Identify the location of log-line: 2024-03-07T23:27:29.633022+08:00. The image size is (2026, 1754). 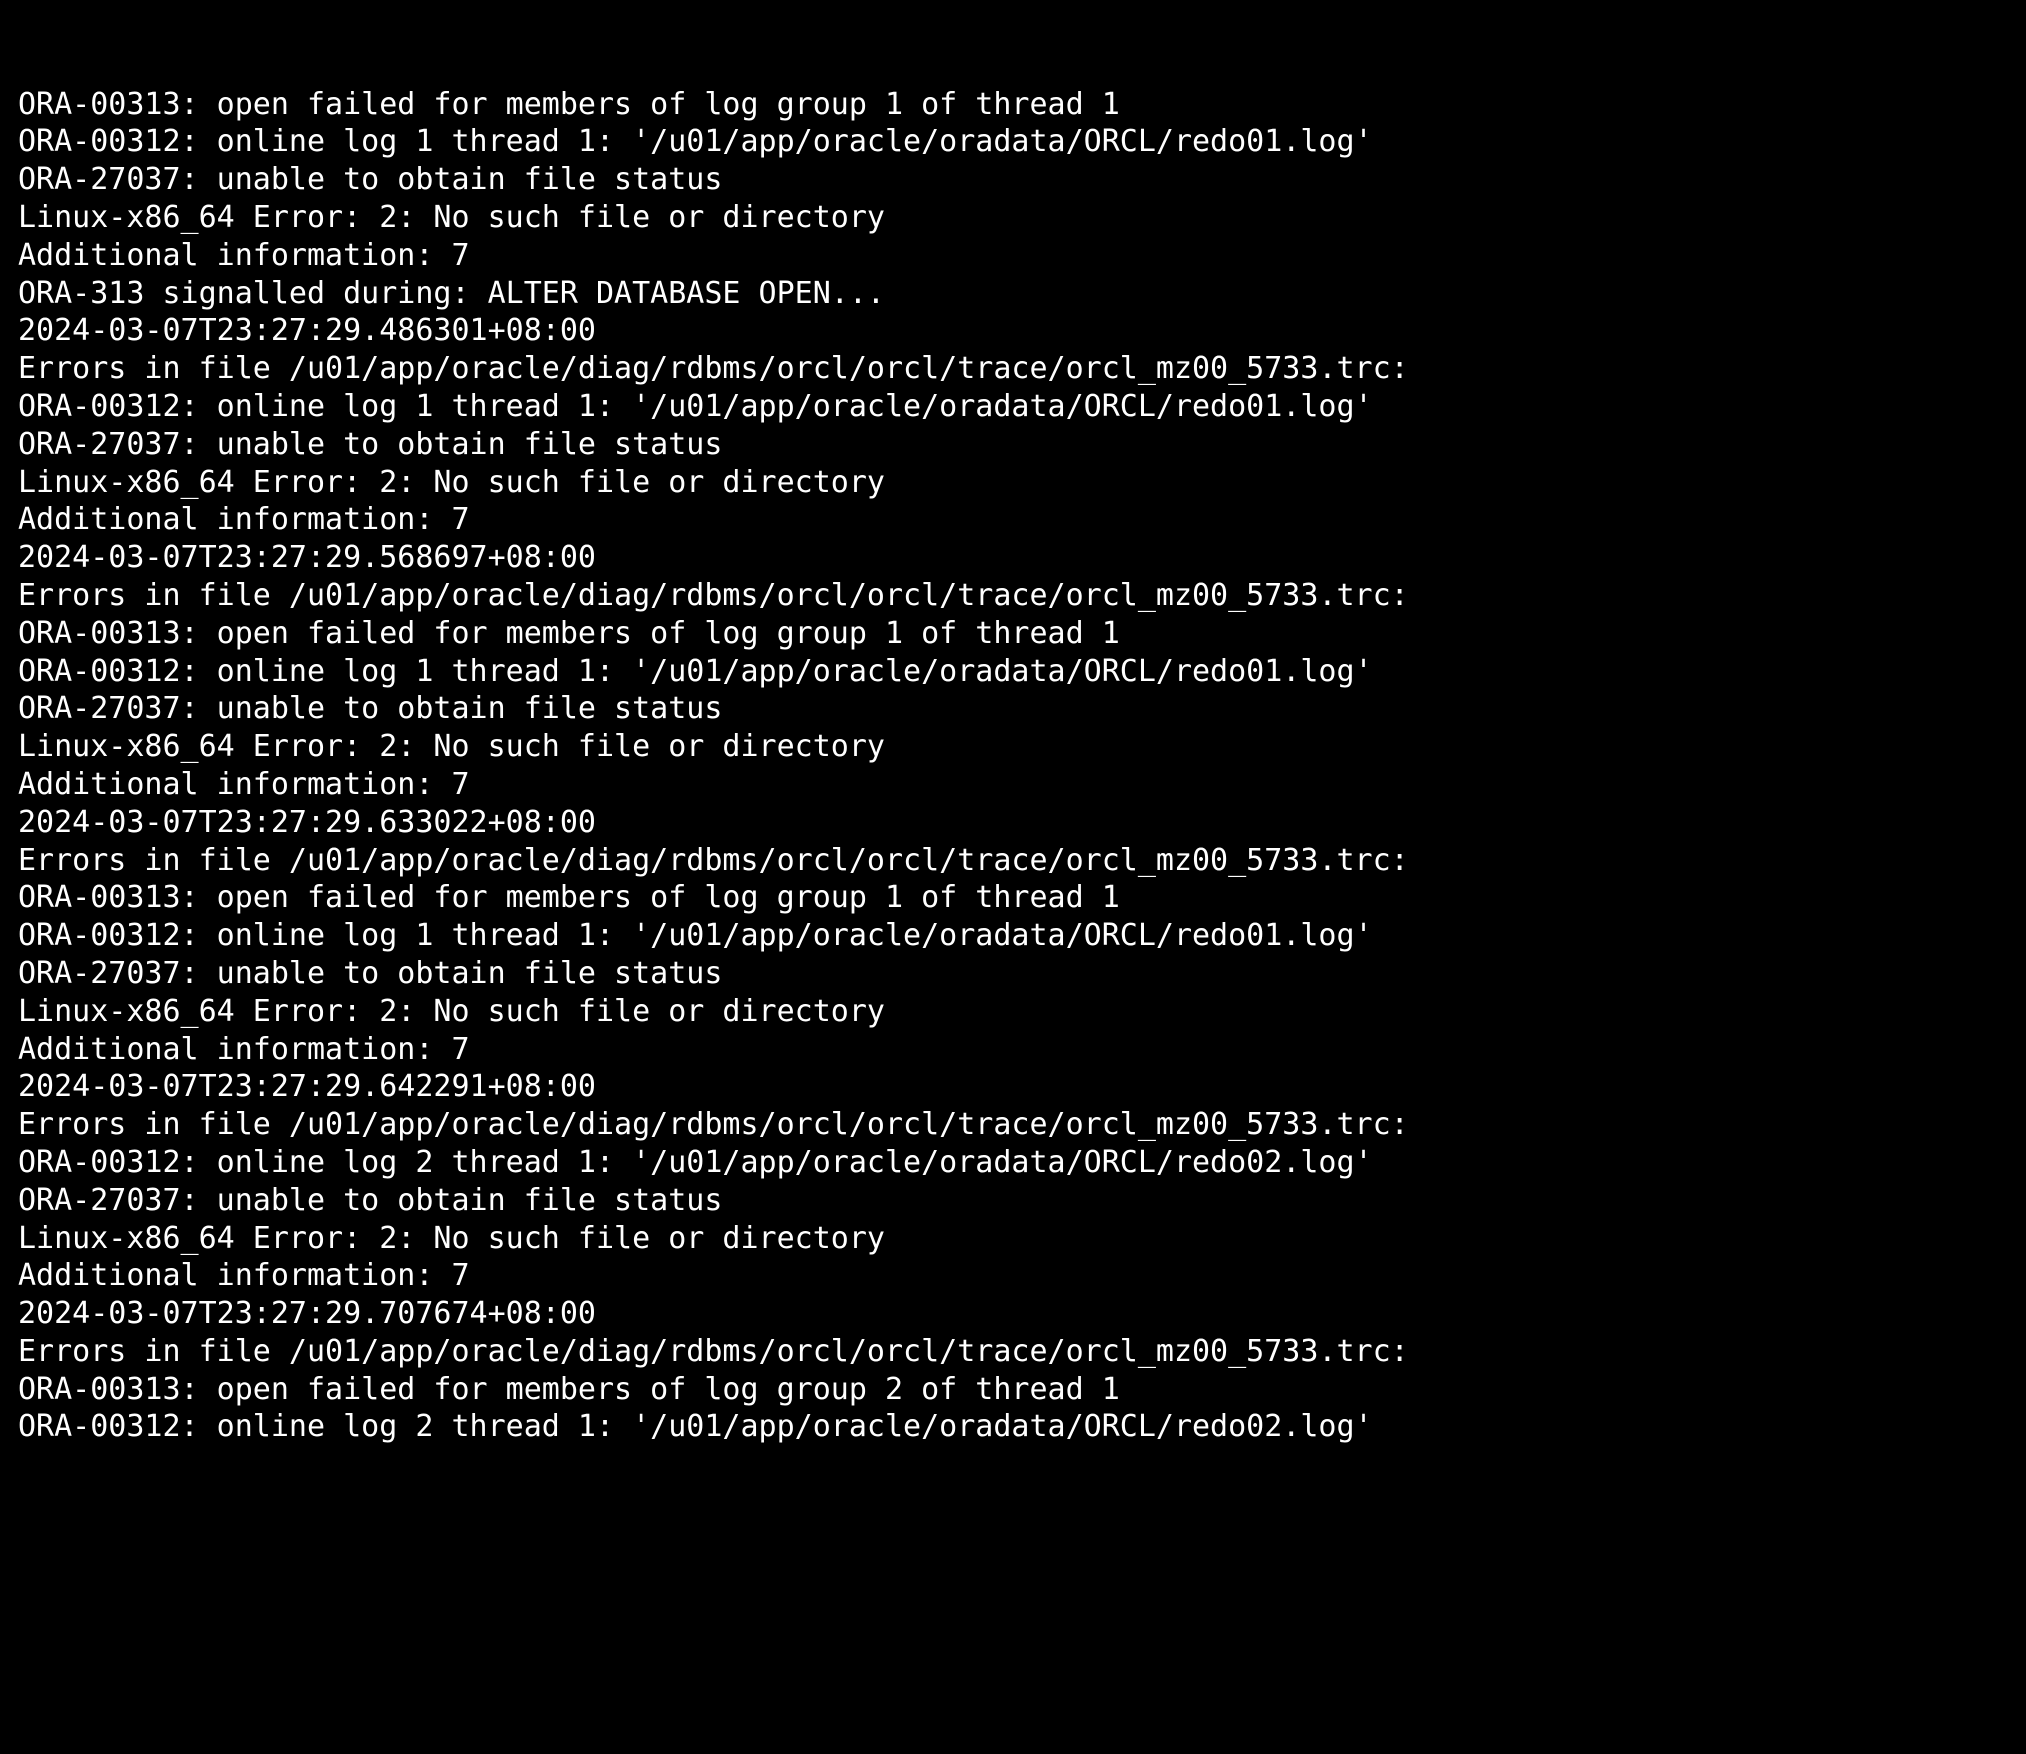
(307, 822).